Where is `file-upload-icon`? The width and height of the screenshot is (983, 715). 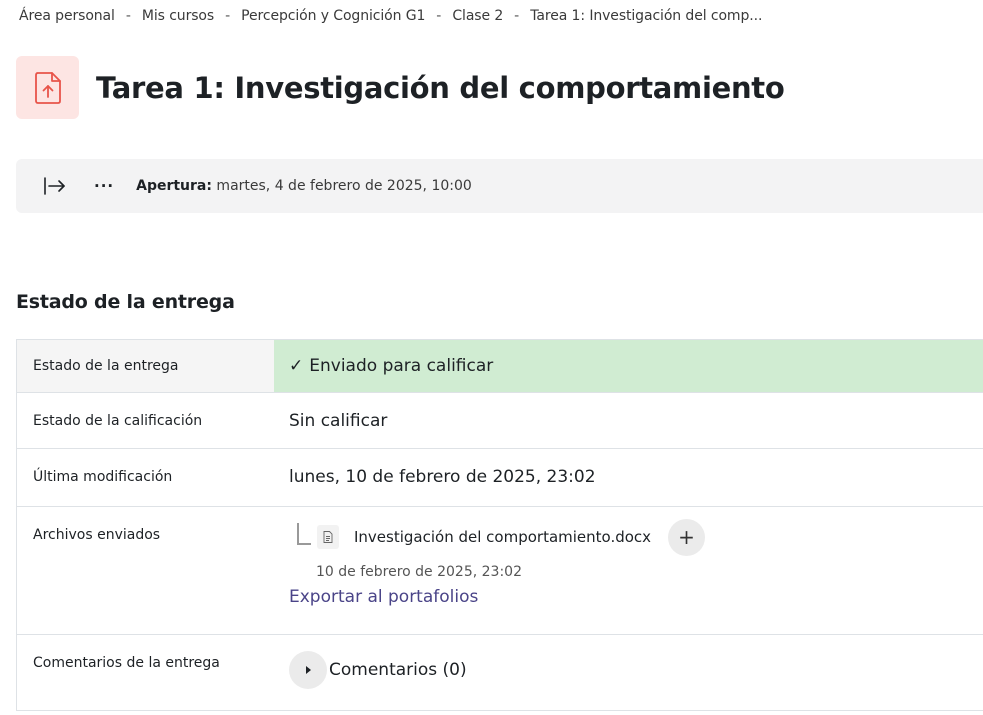
file-upload-icon is located at coordinates (47, 87).